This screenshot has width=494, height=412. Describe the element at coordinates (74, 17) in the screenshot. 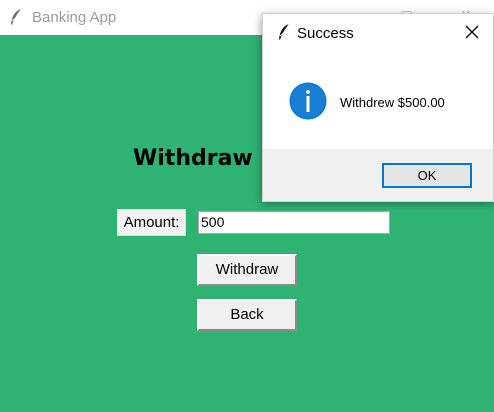

I see `app-title: Banking App` at that location.